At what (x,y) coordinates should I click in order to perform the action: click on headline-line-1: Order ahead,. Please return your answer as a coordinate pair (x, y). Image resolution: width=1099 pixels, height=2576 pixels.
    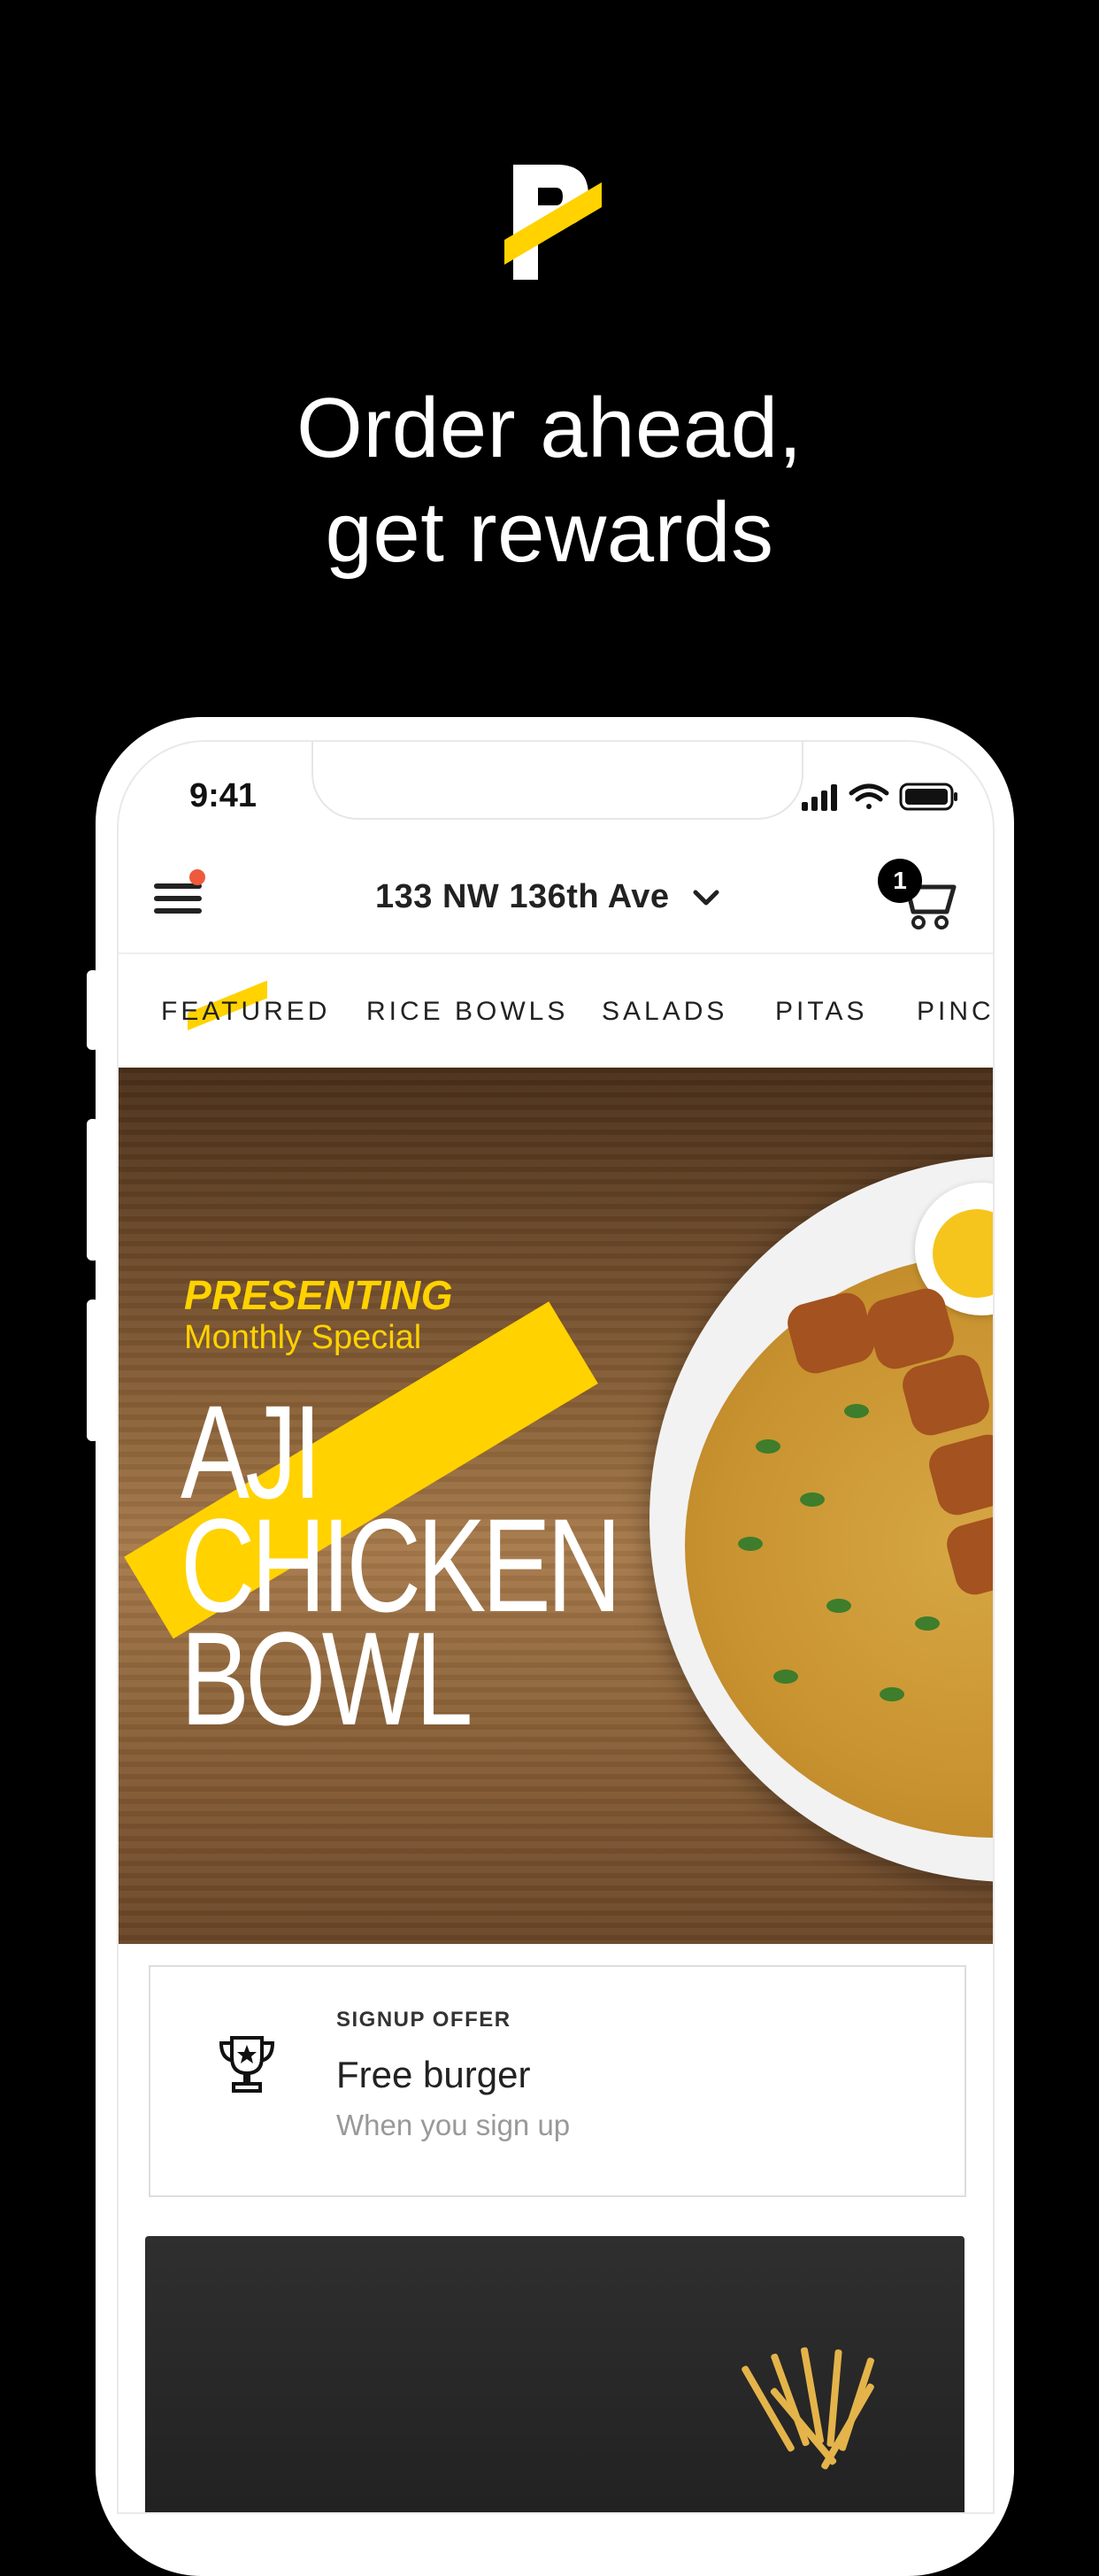
    Looking at the image, I should click on (549, 428).